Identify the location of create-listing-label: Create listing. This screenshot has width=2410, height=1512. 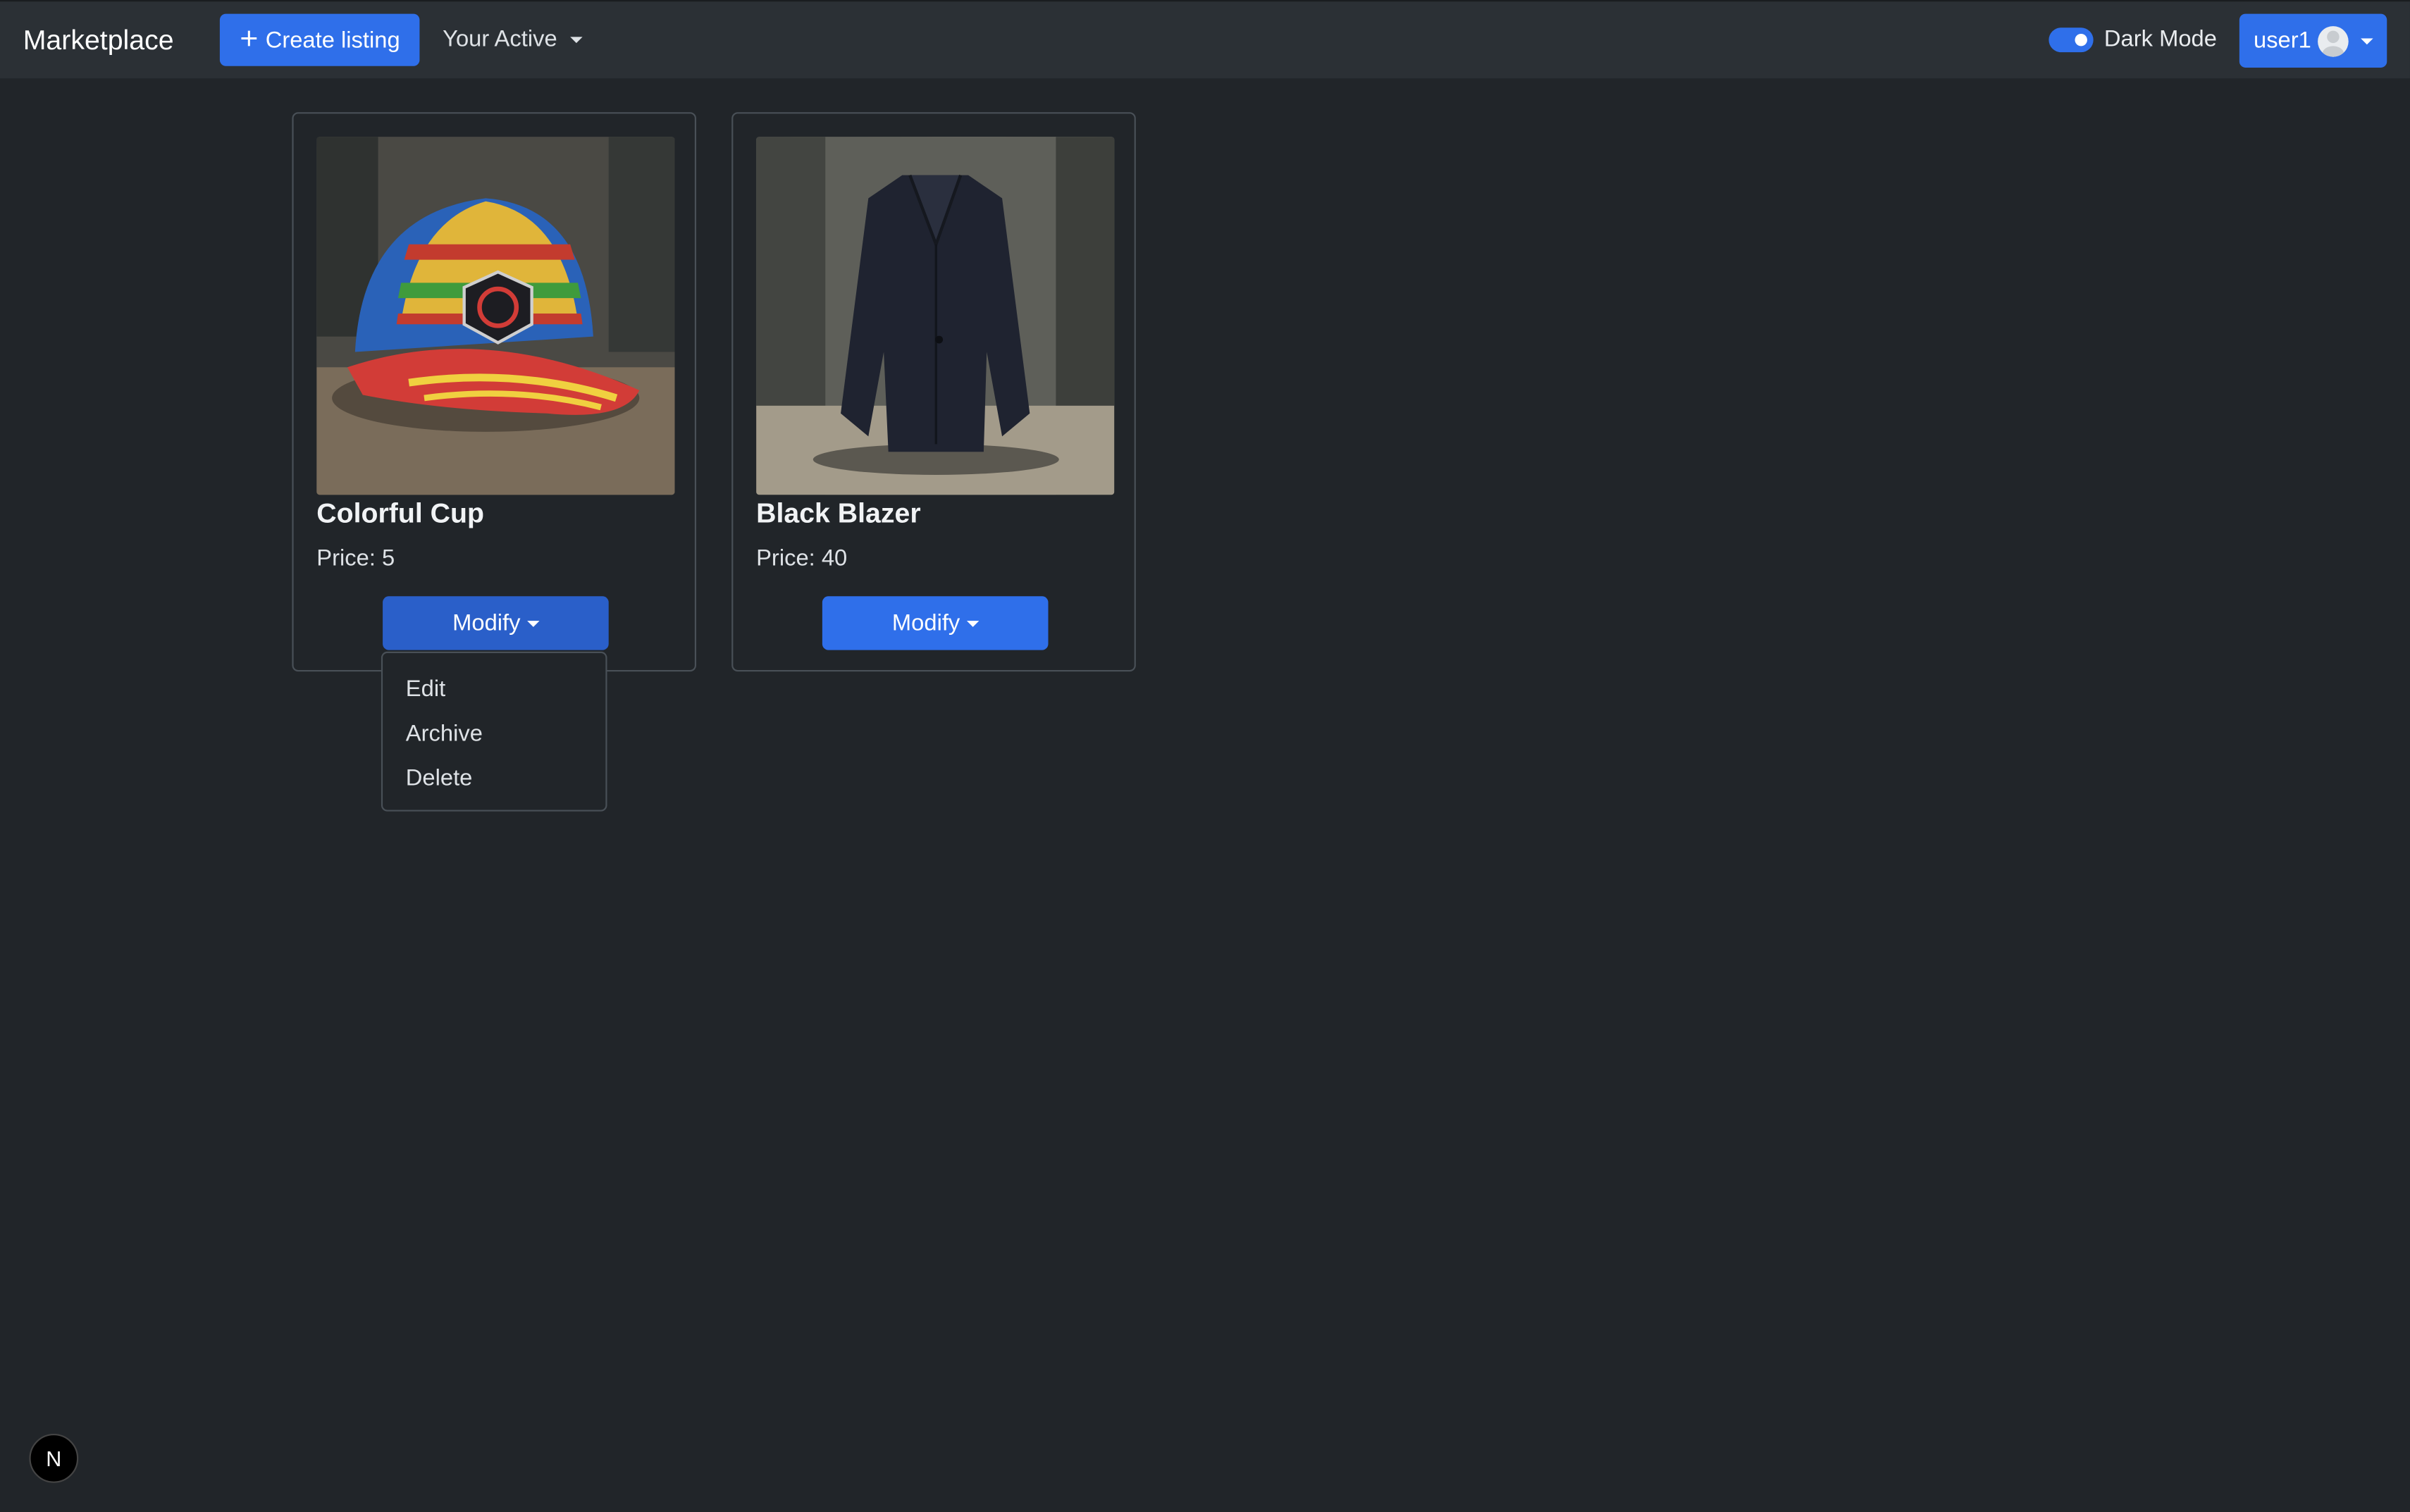
(333, 40).